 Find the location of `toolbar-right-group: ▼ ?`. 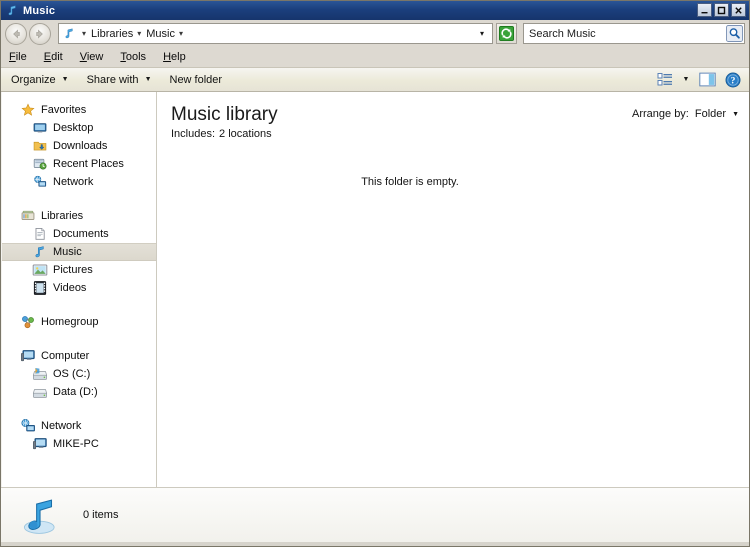

toolbar-right-group: ▼ ? is located at coordinates (698, 79).